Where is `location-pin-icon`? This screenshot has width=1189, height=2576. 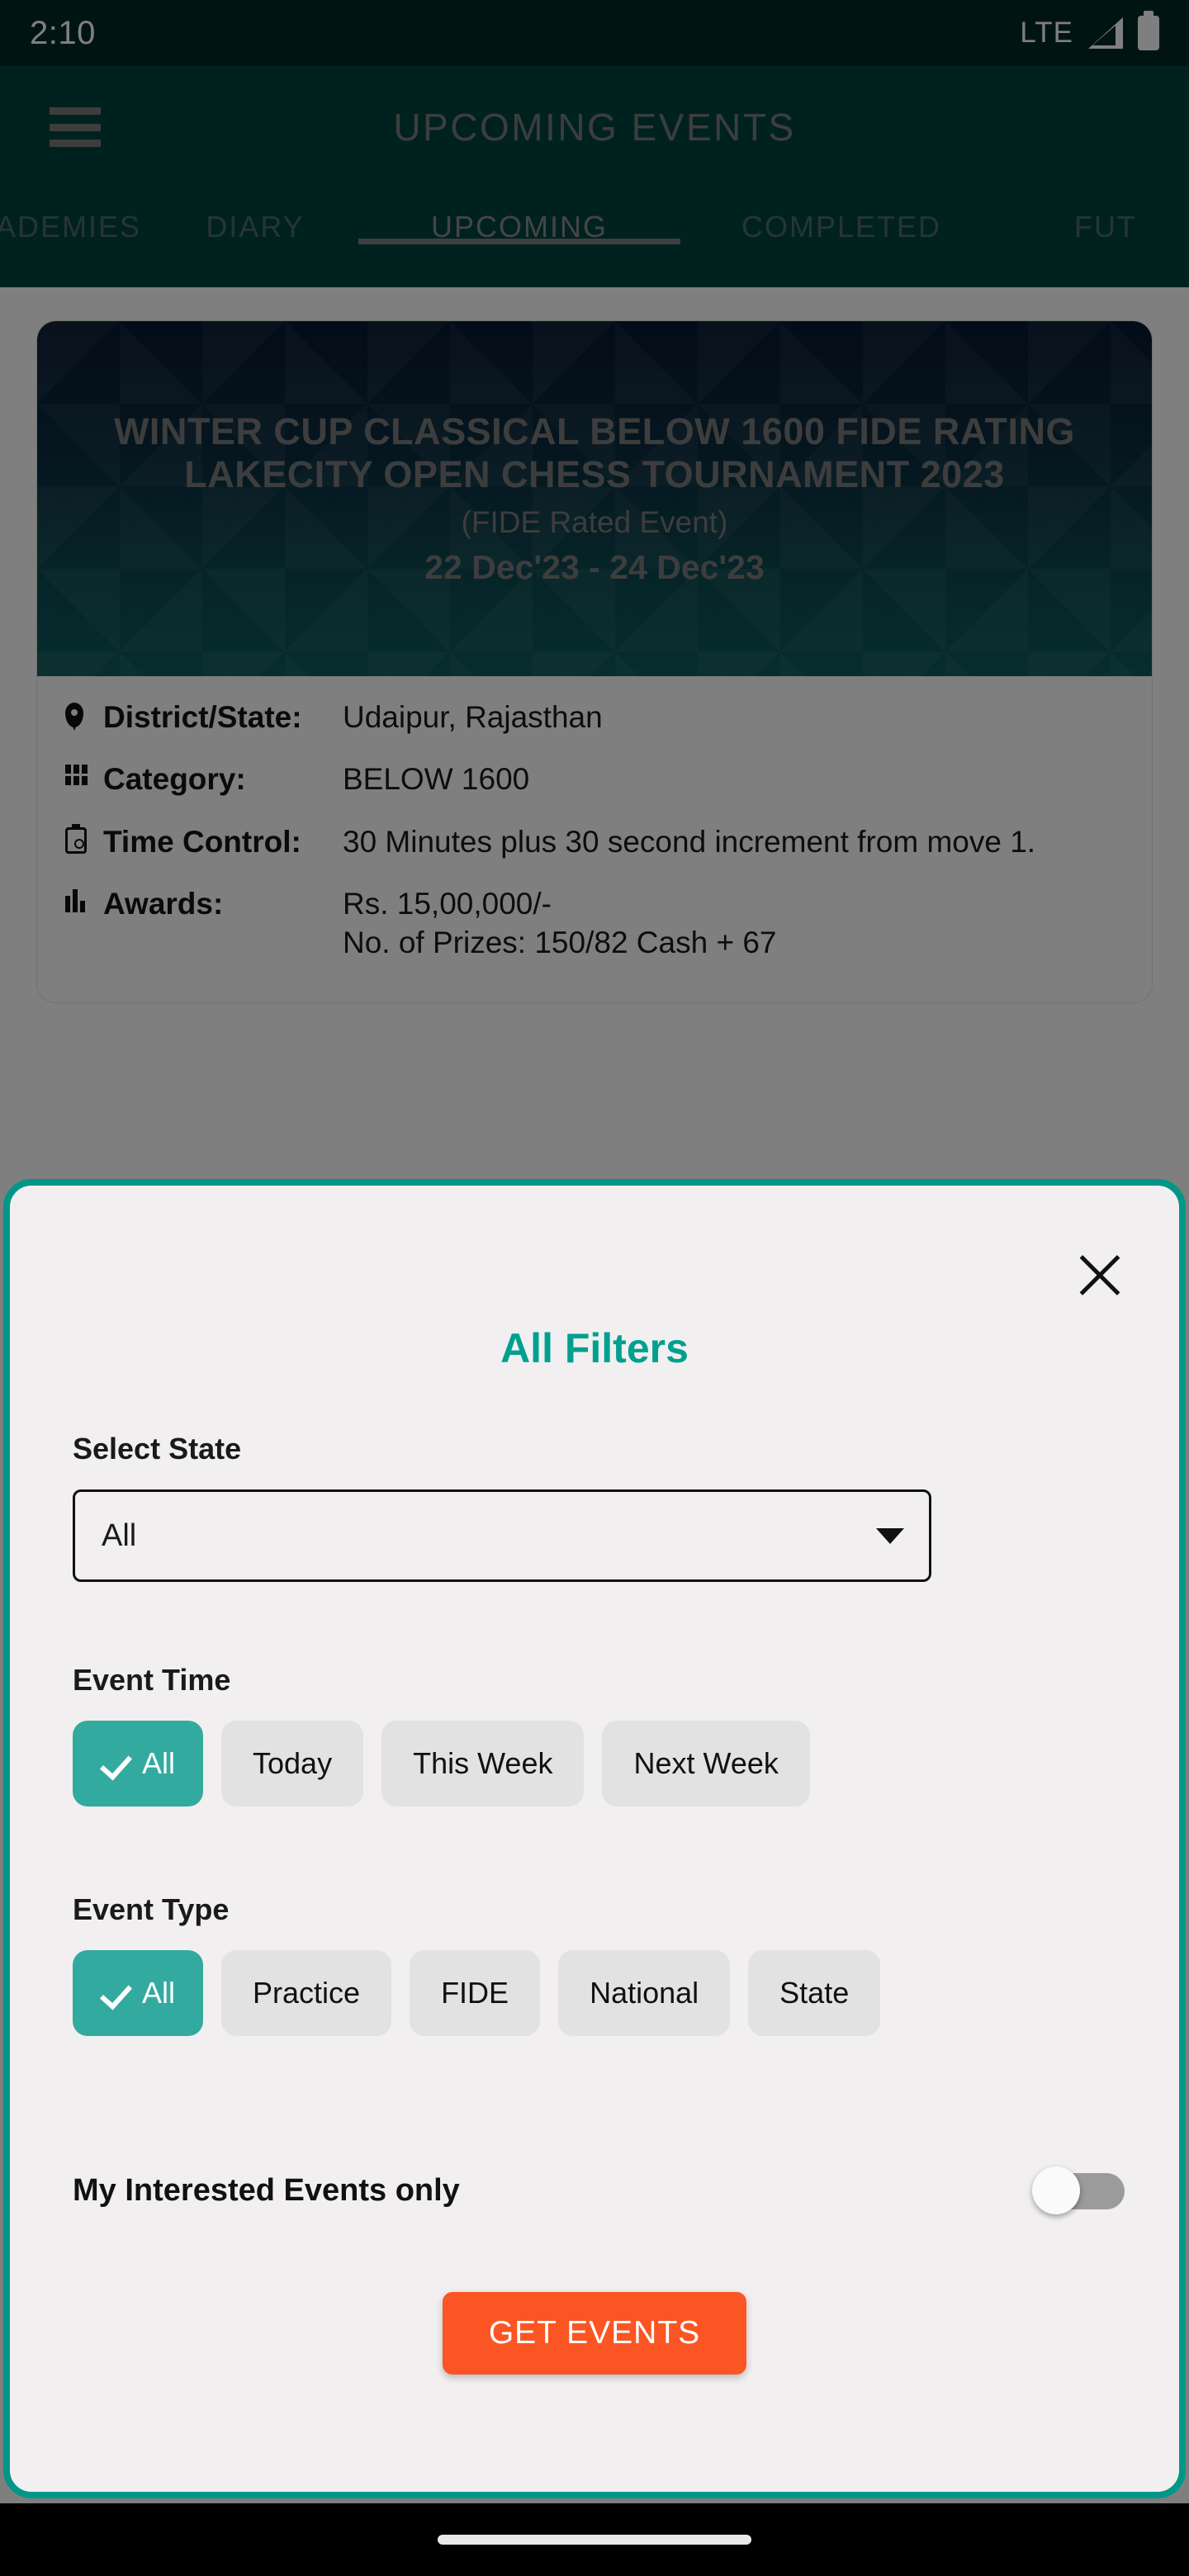 location-pin-icon is located at coordinates (84, 714).